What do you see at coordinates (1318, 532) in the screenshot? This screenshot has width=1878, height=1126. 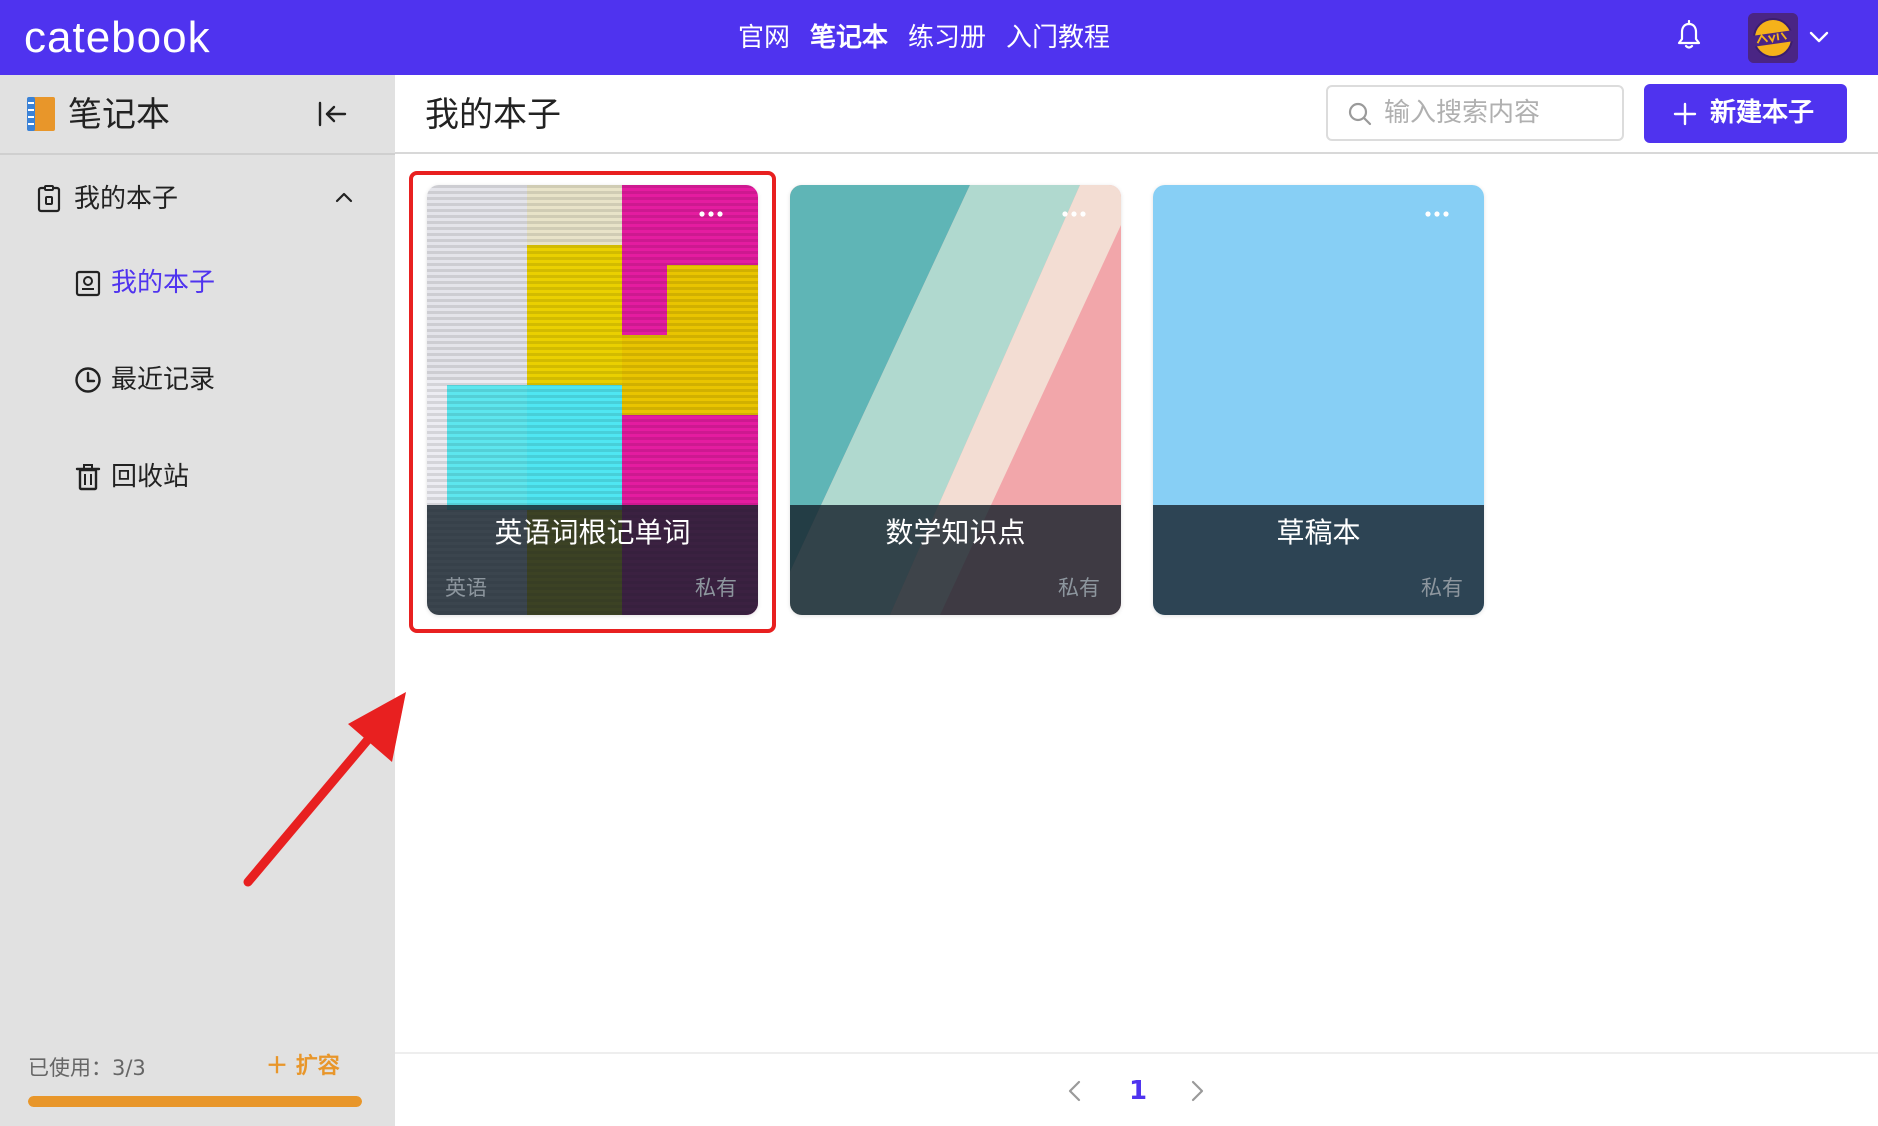 I see `card-title: 草稿本` at bounding box center [1318, 532].